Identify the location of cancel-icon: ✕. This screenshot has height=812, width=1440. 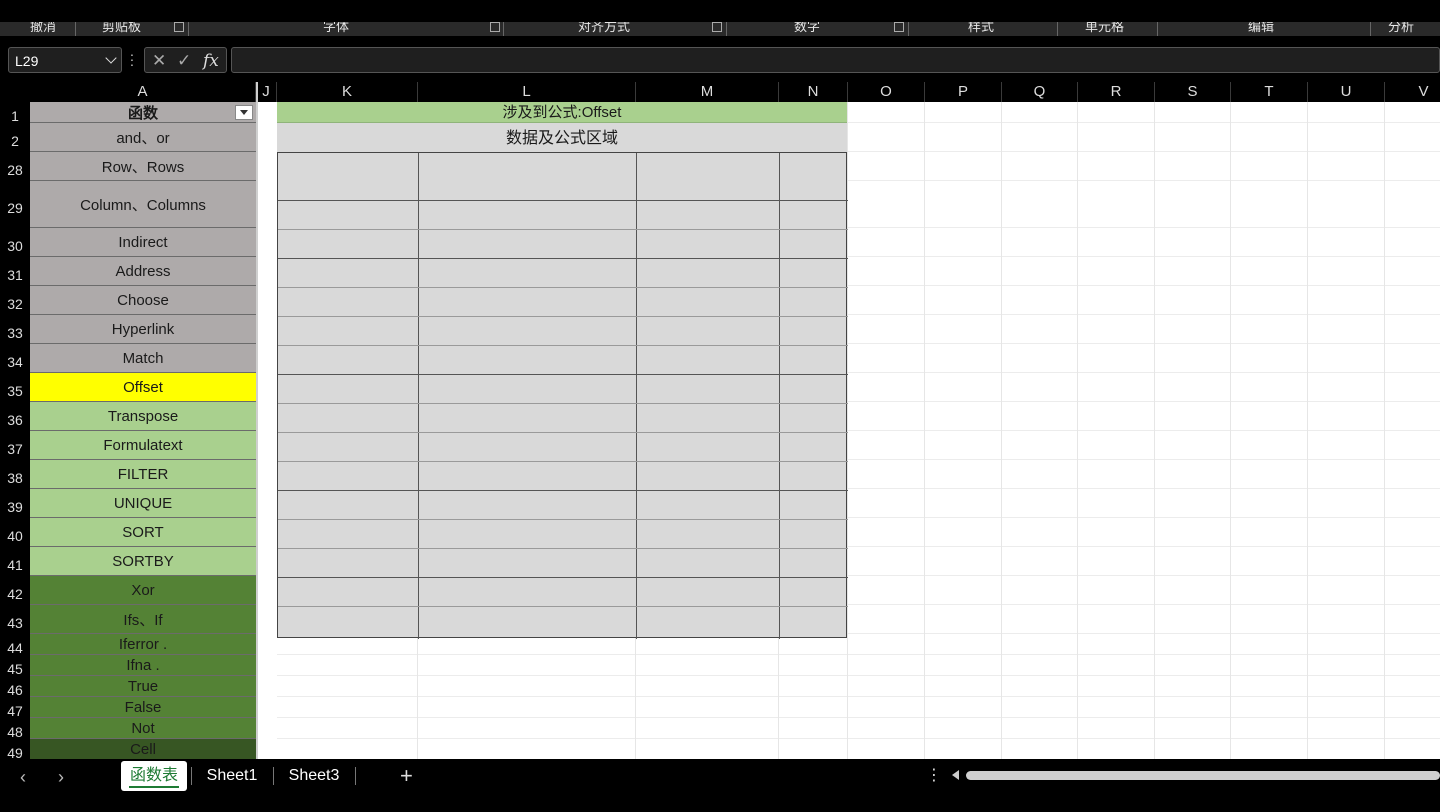
(159, 61).